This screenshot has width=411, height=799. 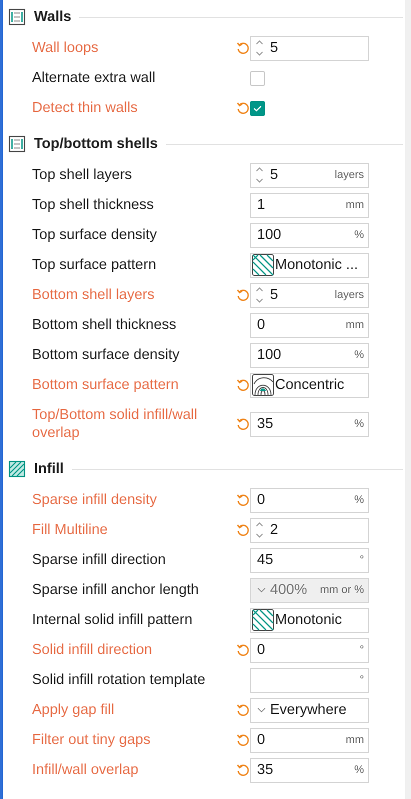 I want to click on setting-label: Top surface density, so click(x=95, y=235).